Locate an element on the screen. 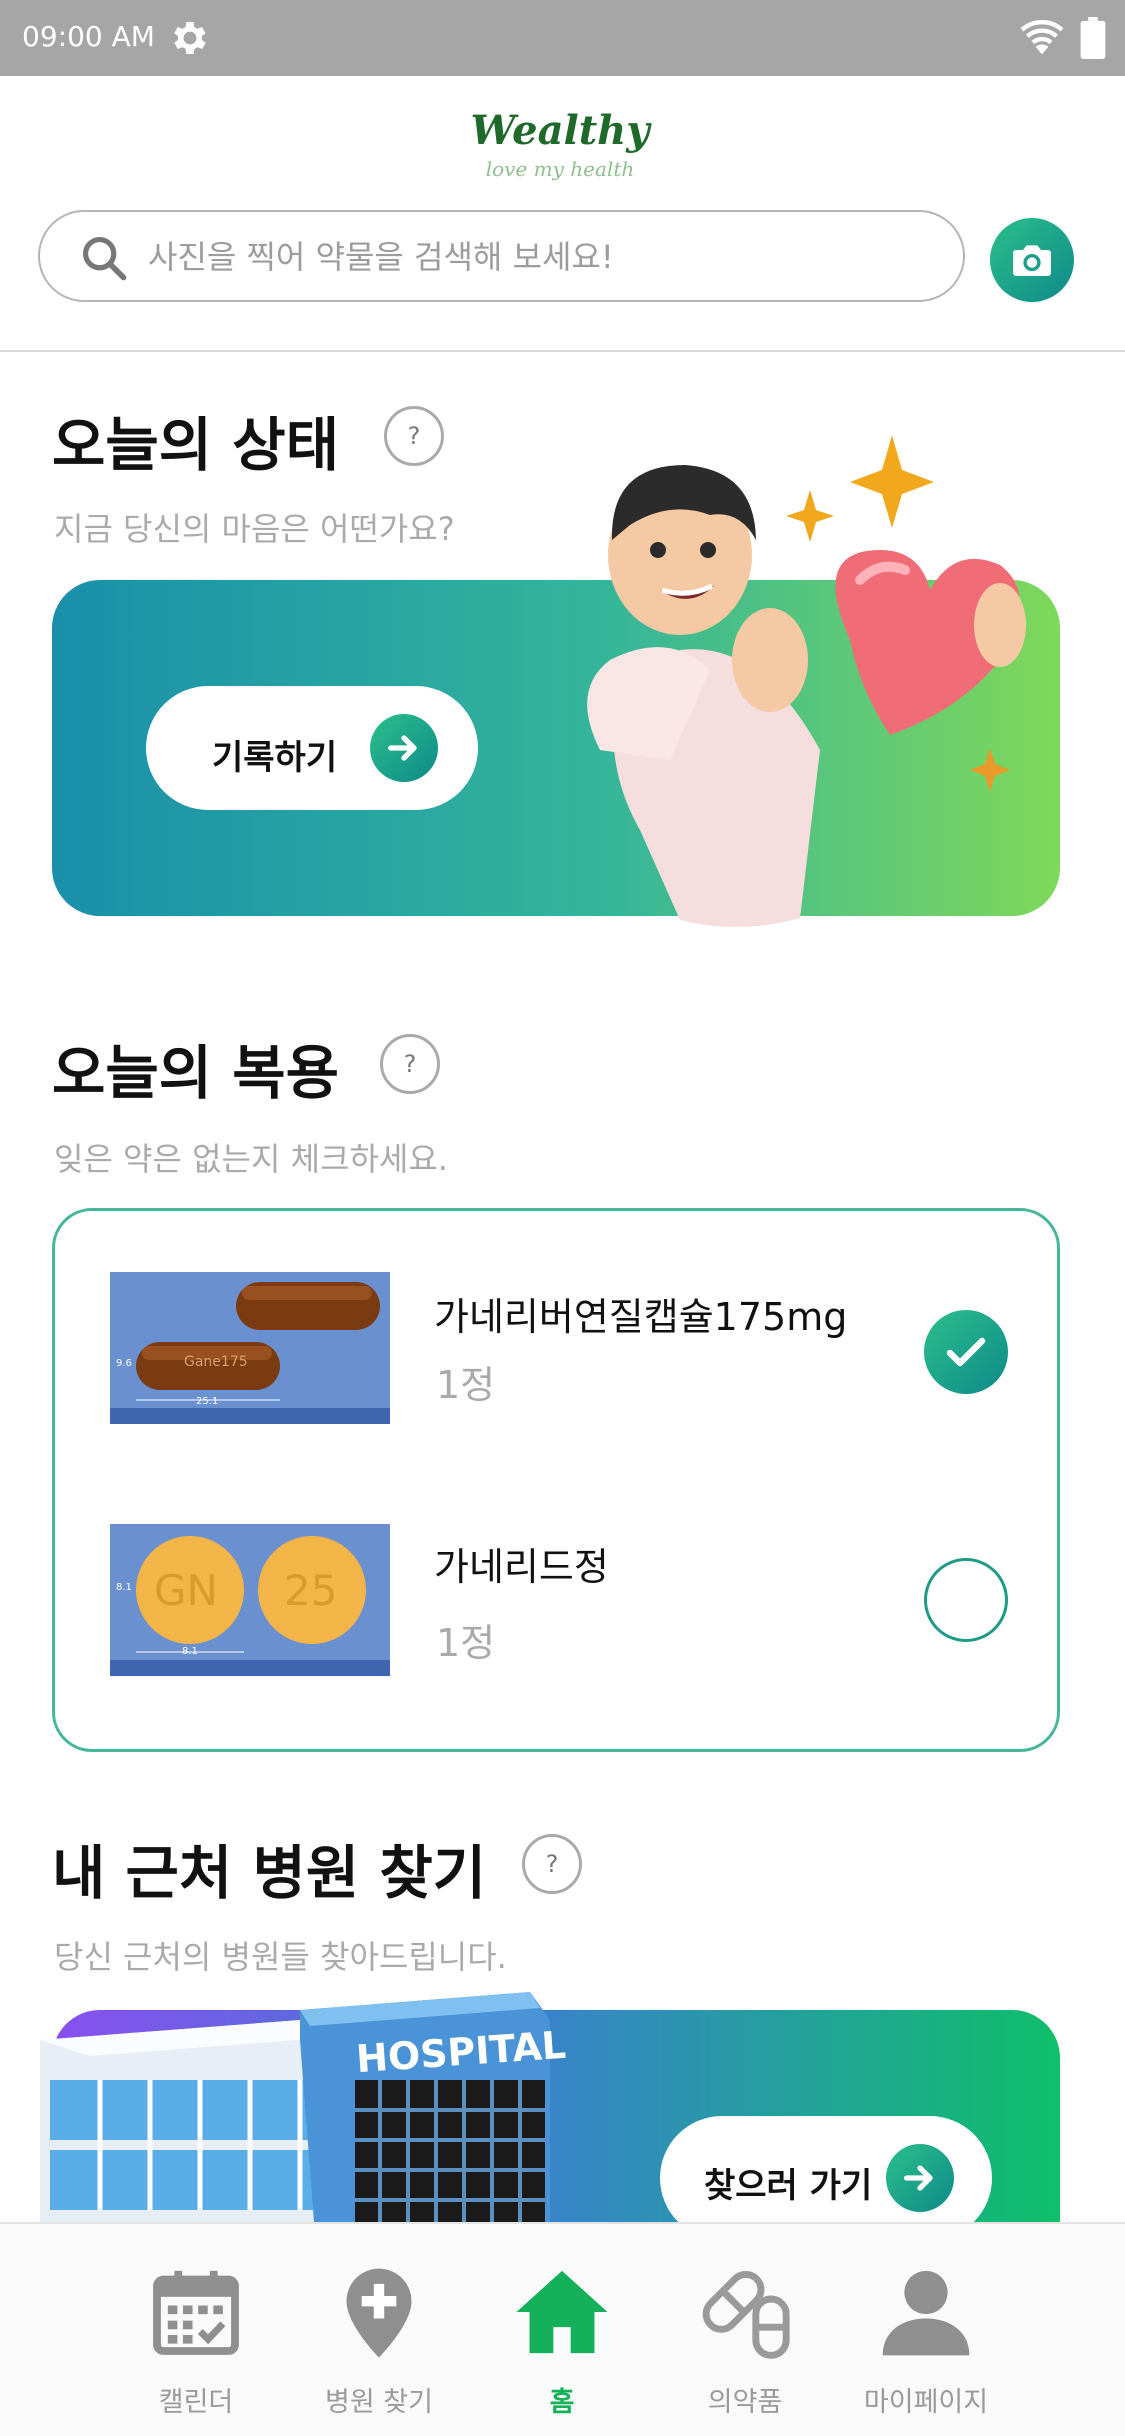 Image resolution: width=1125 pixels, height=2436 pixels. calendar-icon is located at coordinates (196, 2312).